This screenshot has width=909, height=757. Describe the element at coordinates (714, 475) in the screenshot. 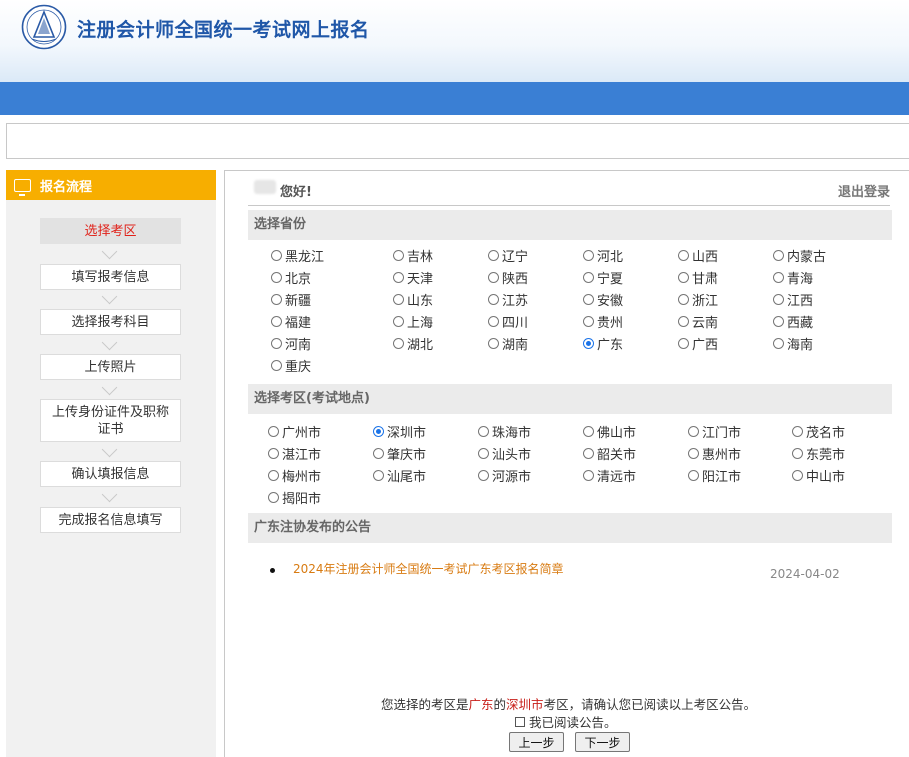

I see `exam-area-option: 阳江市` at that location.